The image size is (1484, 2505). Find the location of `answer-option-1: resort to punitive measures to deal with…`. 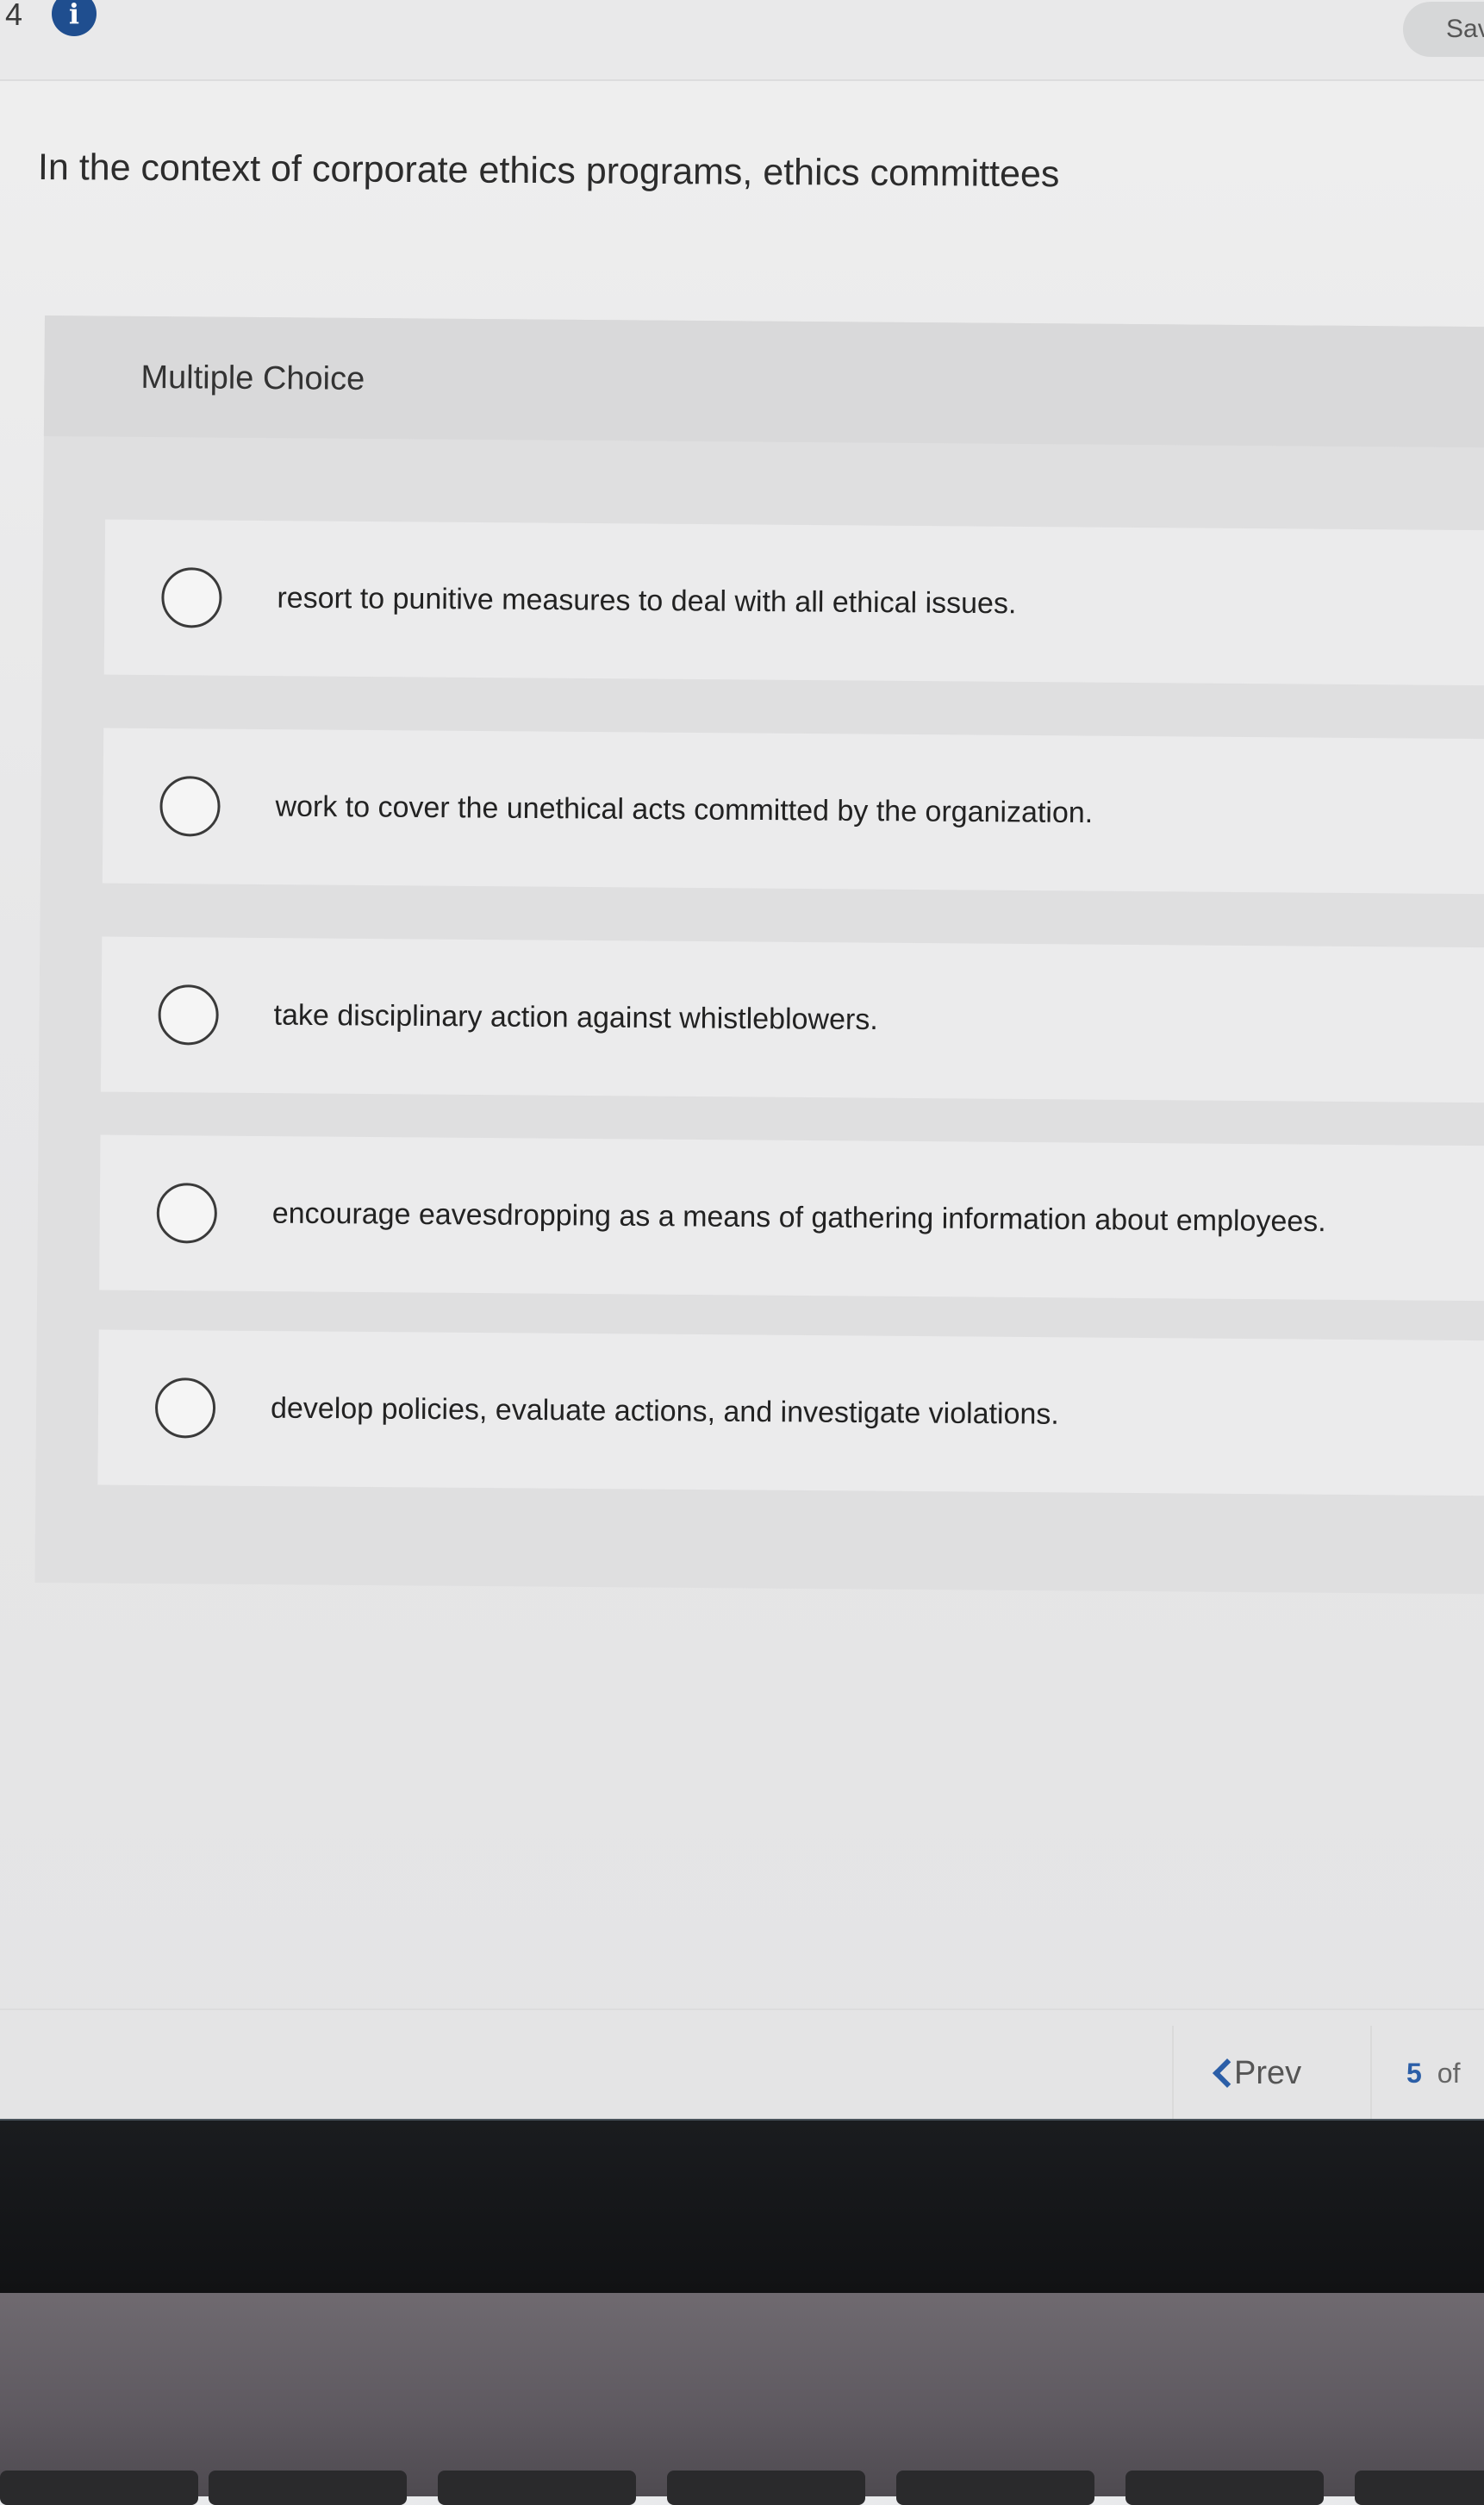

answer-option-1: resort to punitive measures to deal with… is located at coordinates (794, 602).